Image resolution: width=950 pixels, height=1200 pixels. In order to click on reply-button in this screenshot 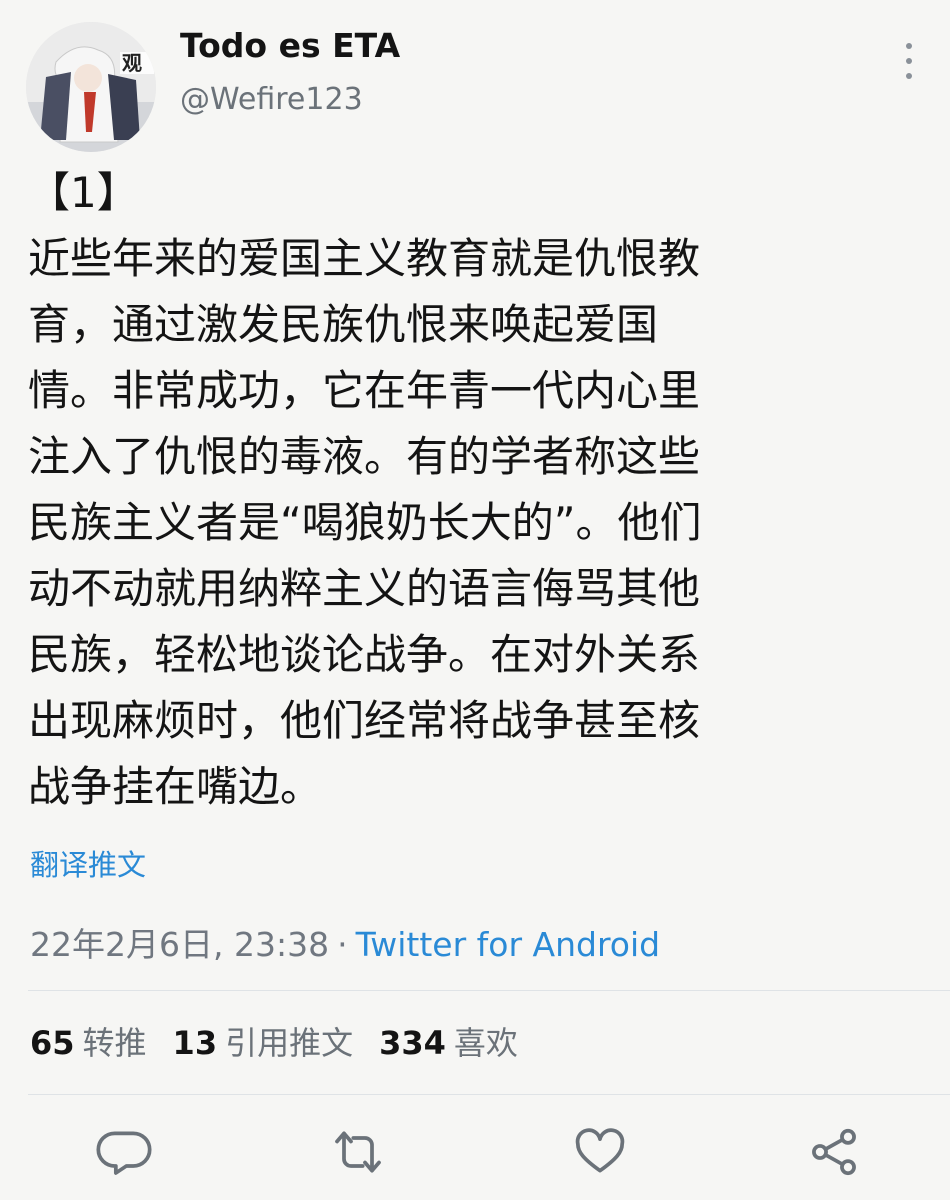, I will do `click(124, 1152)`.